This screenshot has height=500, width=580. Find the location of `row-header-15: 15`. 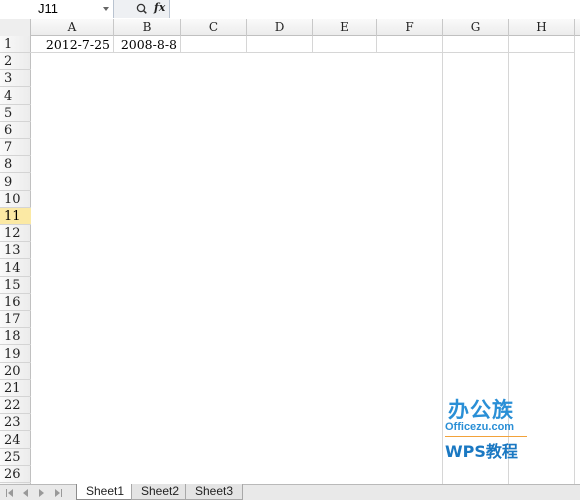

row-header-15: 15 is located at coordinates (15, 285).